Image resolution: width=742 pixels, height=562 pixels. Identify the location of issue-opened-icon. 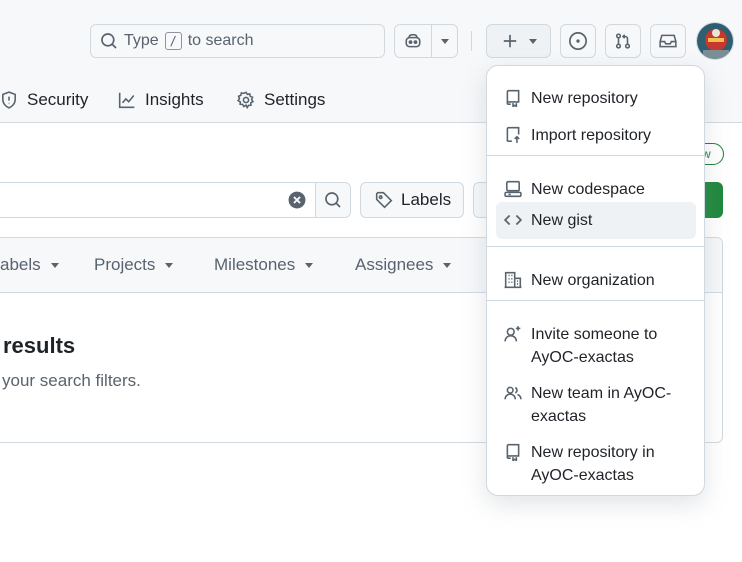
(578, 41).